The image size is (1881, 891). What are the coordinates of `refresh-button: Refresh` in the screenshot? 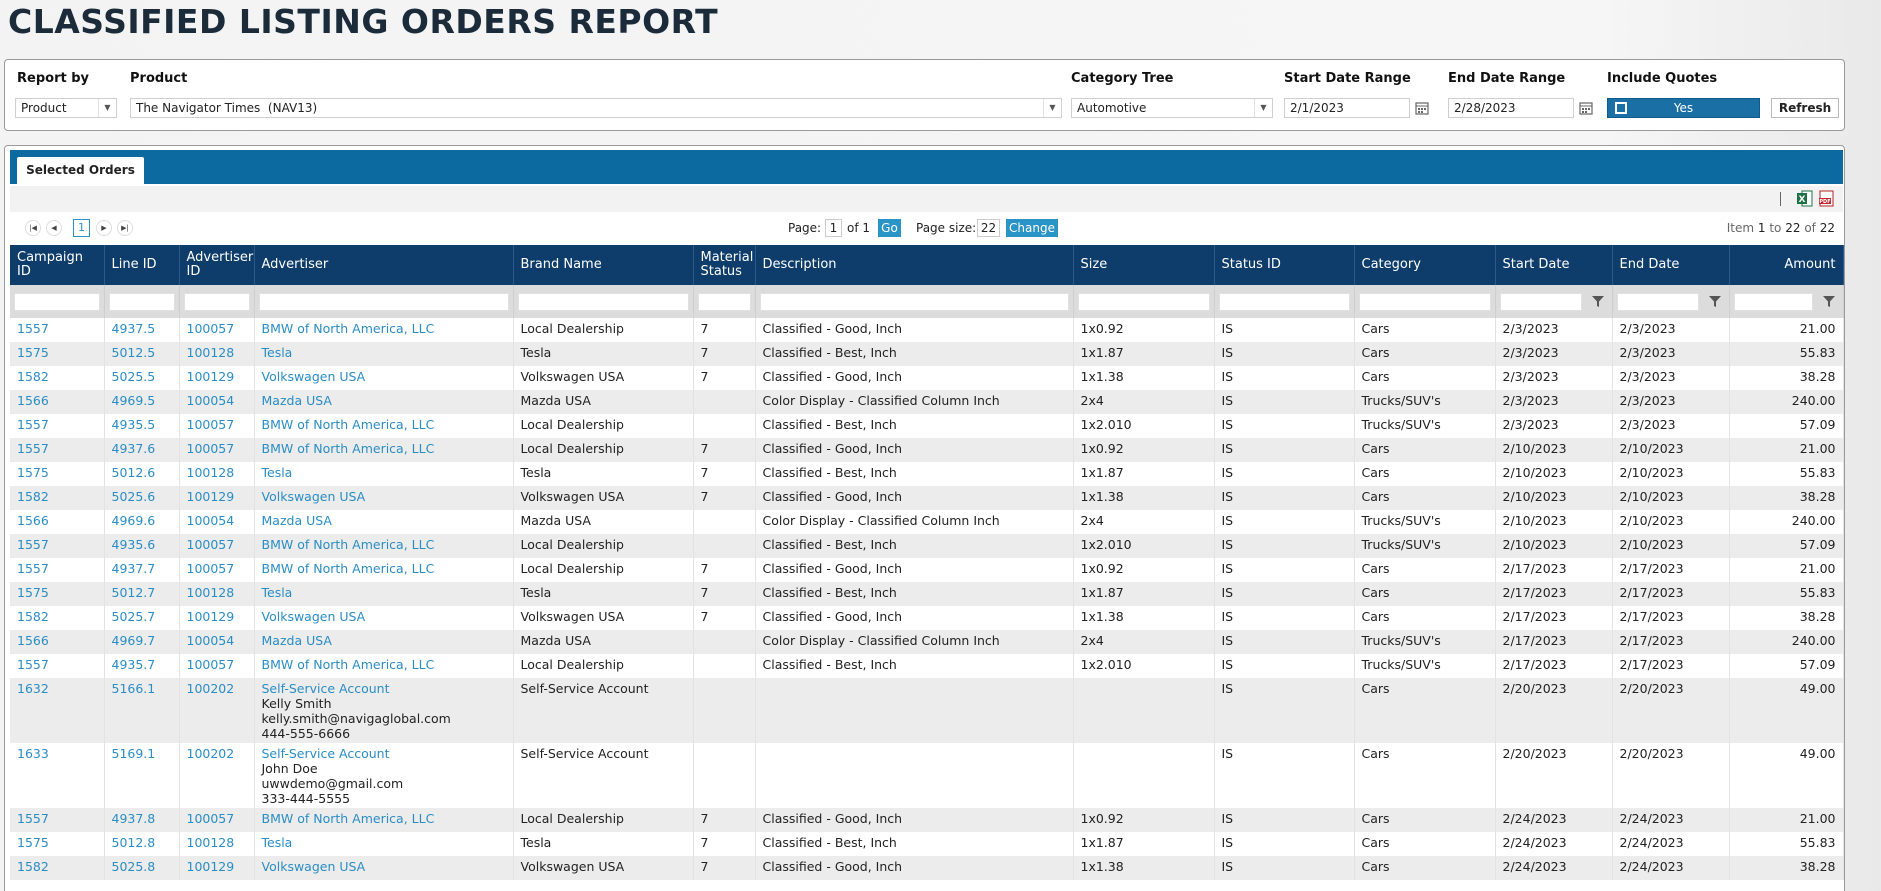 It's located at (1805, 108).